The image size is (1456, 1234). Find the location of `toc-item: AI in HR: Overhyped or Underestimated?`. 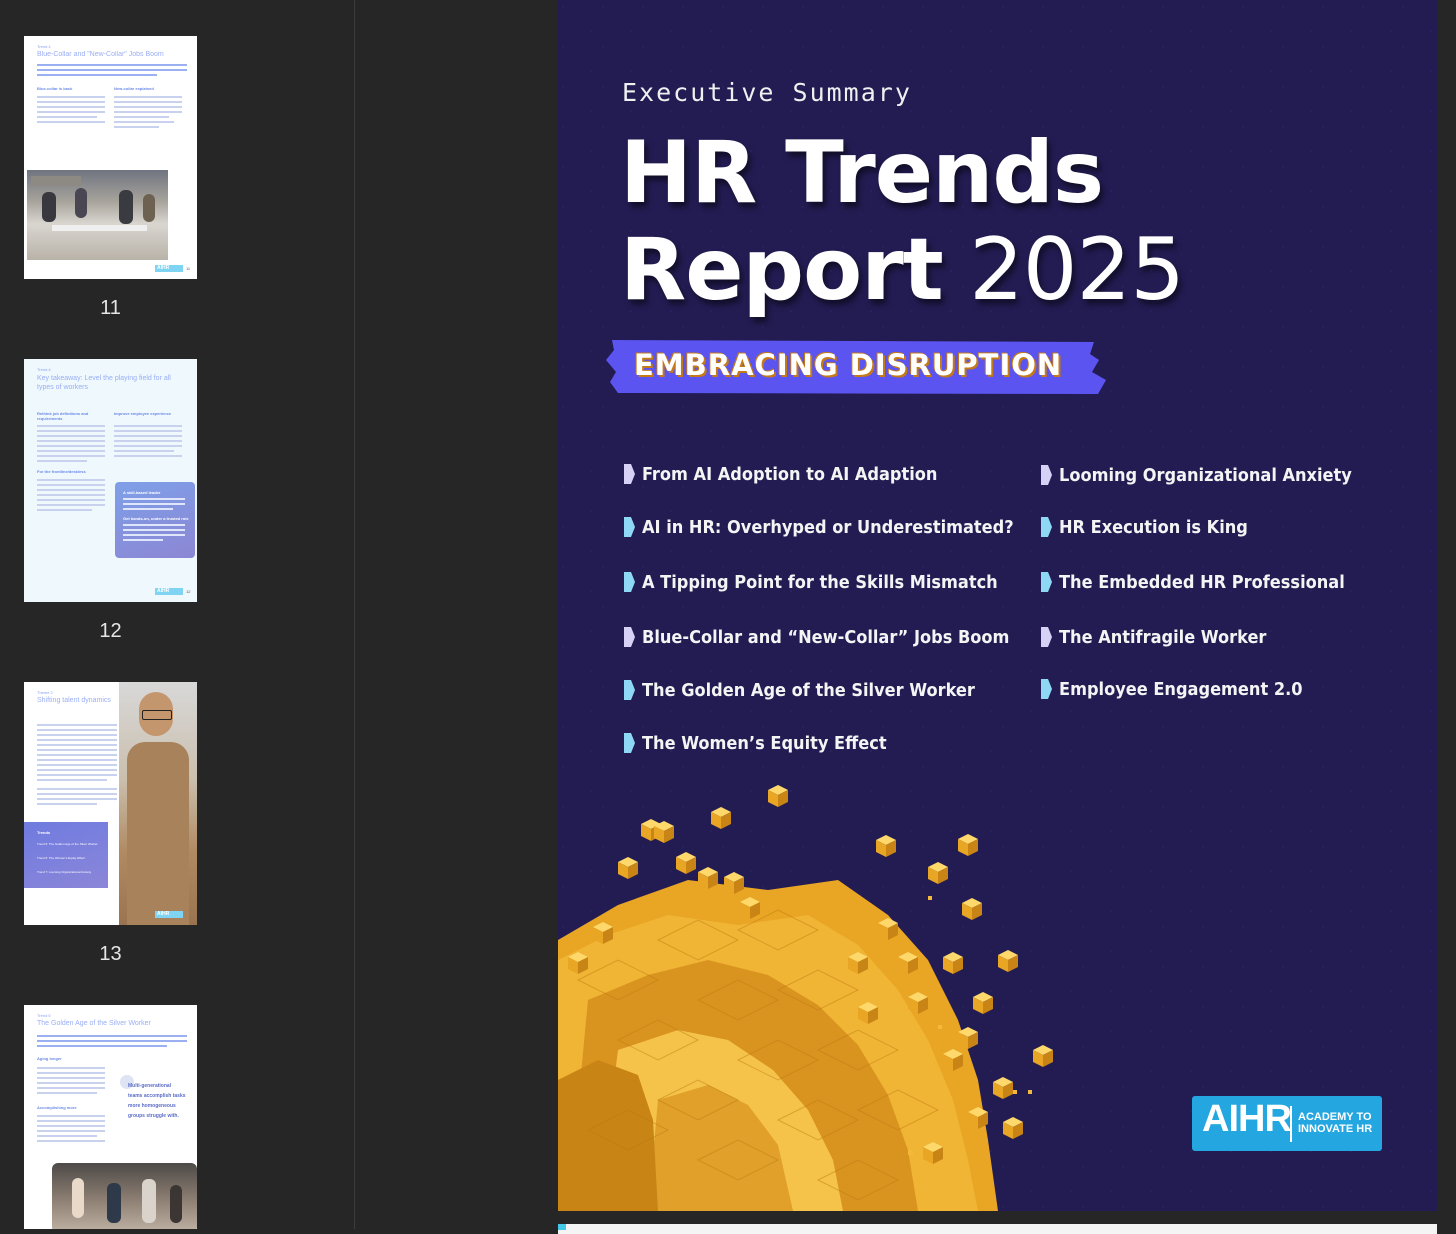

toc-item: AI in HR: Overhyped or Underestimated? is located at coordinates (818, 527).